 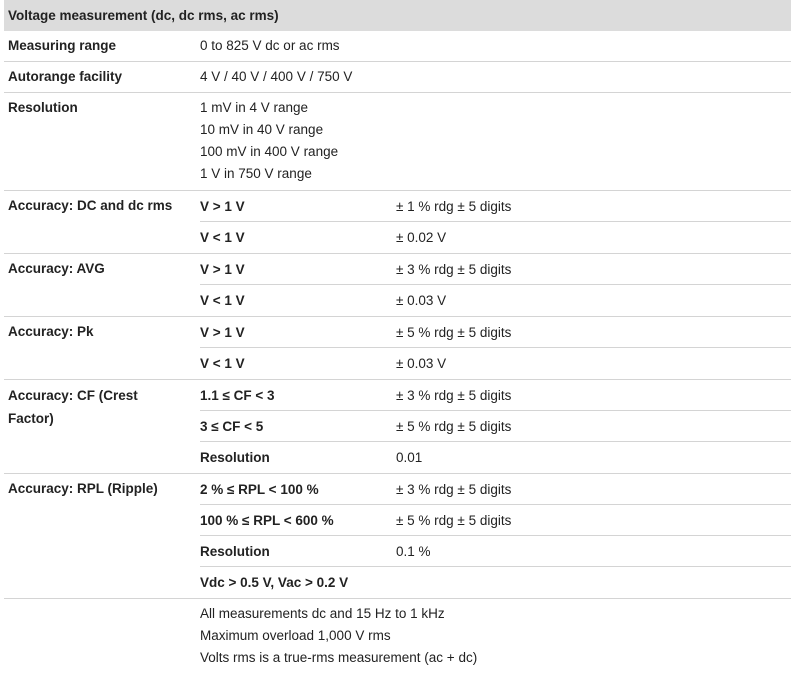 I want to click on sub-row: V < 1 V ± 0.02 V, so click(x=495, y=237).